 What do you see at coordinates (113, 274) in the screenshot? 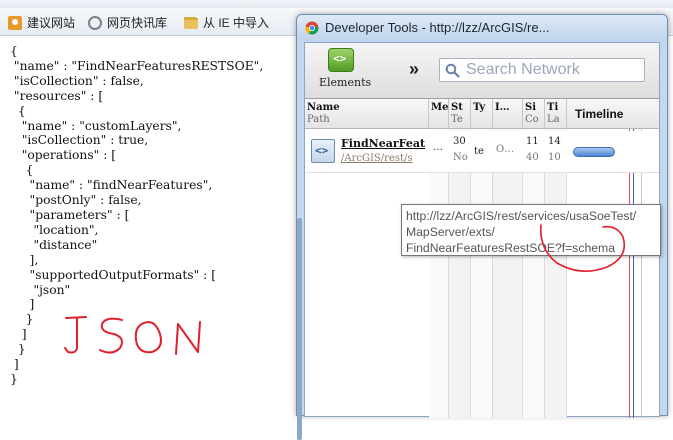
I see `json-line: "supportedOutputFormats" : [` at bounding box center [113, 274].